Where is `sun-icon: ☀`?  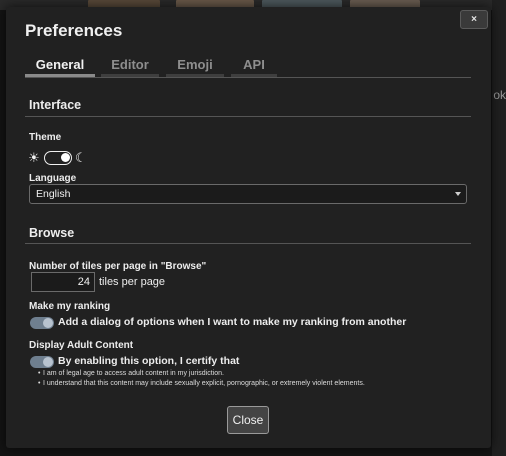 sun-icon: ☀ is located at coordinates (34, 157).